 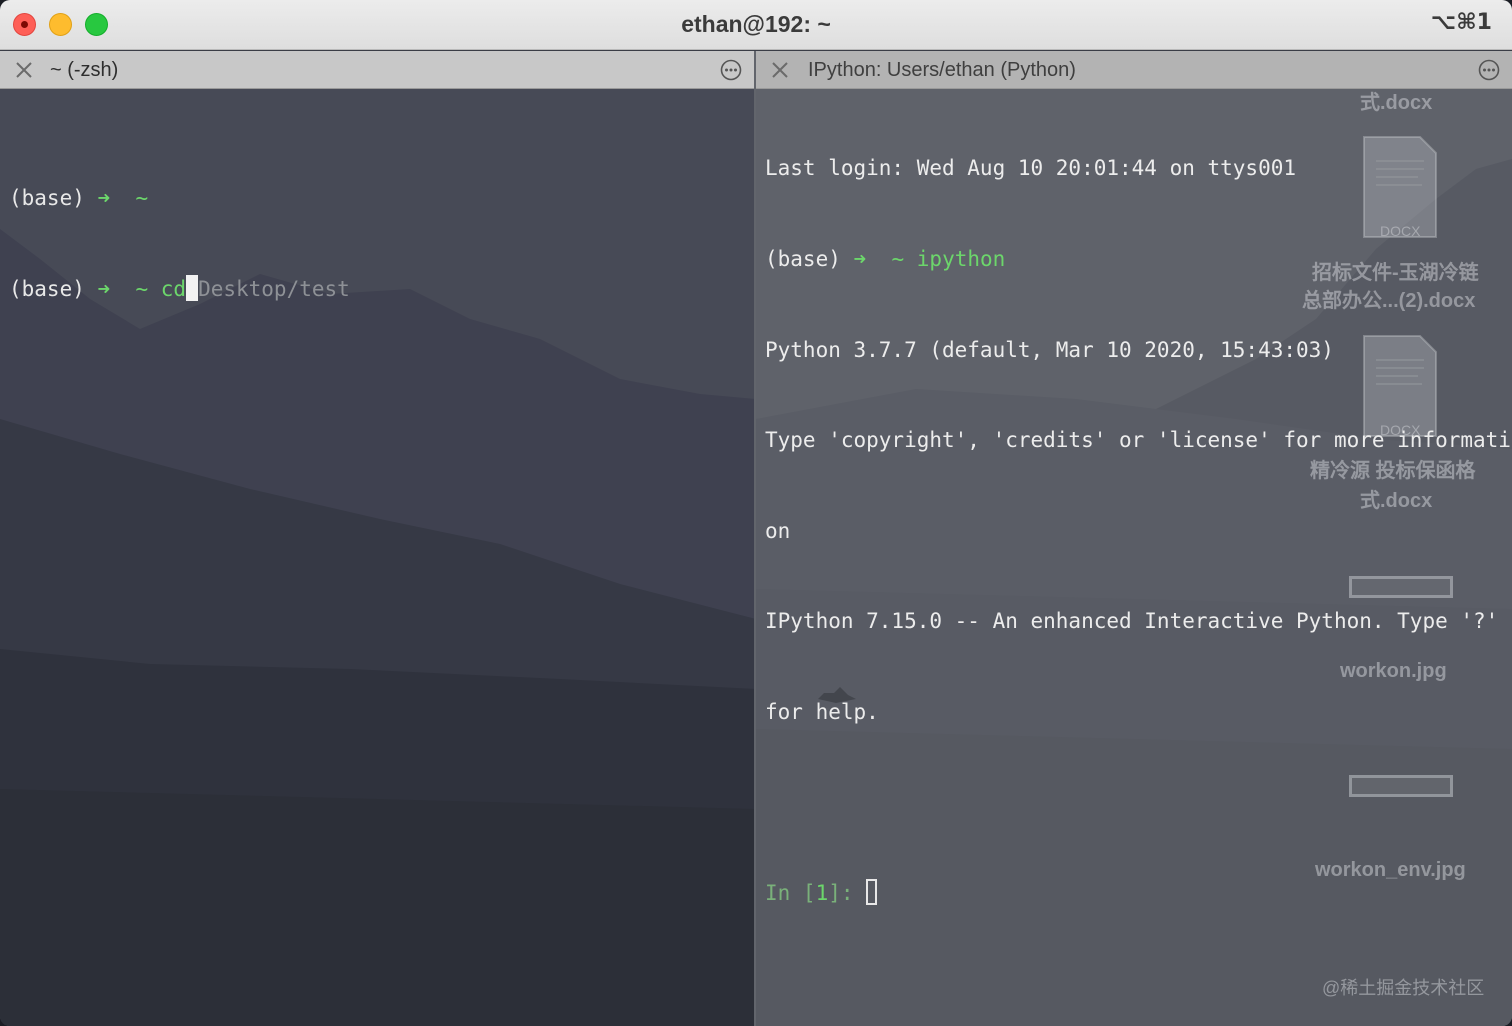 I want to click on watermark-text: @稀土掘金技术社区, so click(x=1403, y=988).